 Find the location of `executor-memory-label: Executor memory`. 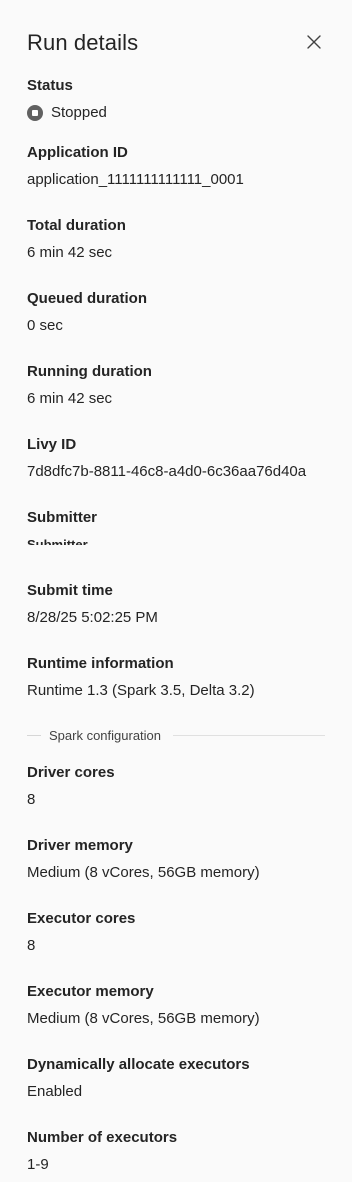

executor-memory-label: Executor memory is located at coordinates (90, 991).